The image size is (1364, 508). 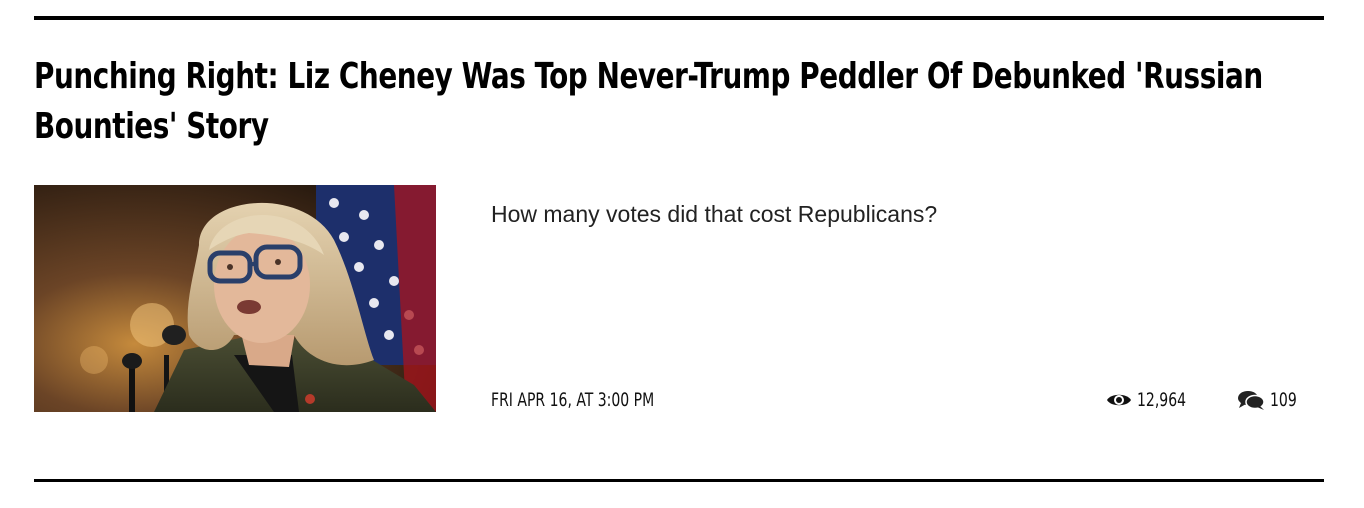 I want to click on thumbnail-image, so click(x=235, y=298).